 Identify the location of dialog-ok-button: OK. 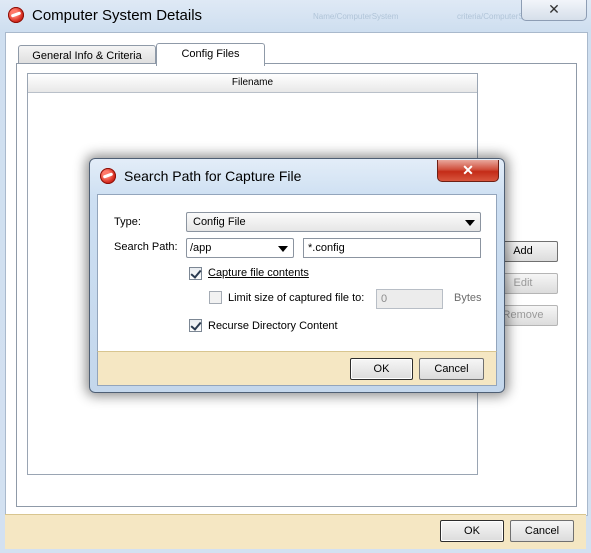
(381, 369).